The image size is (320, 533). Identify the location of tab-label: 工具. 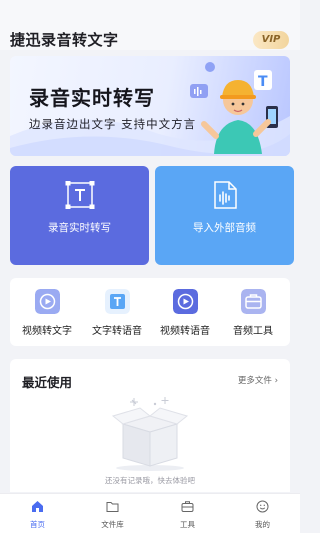
(187, 524).